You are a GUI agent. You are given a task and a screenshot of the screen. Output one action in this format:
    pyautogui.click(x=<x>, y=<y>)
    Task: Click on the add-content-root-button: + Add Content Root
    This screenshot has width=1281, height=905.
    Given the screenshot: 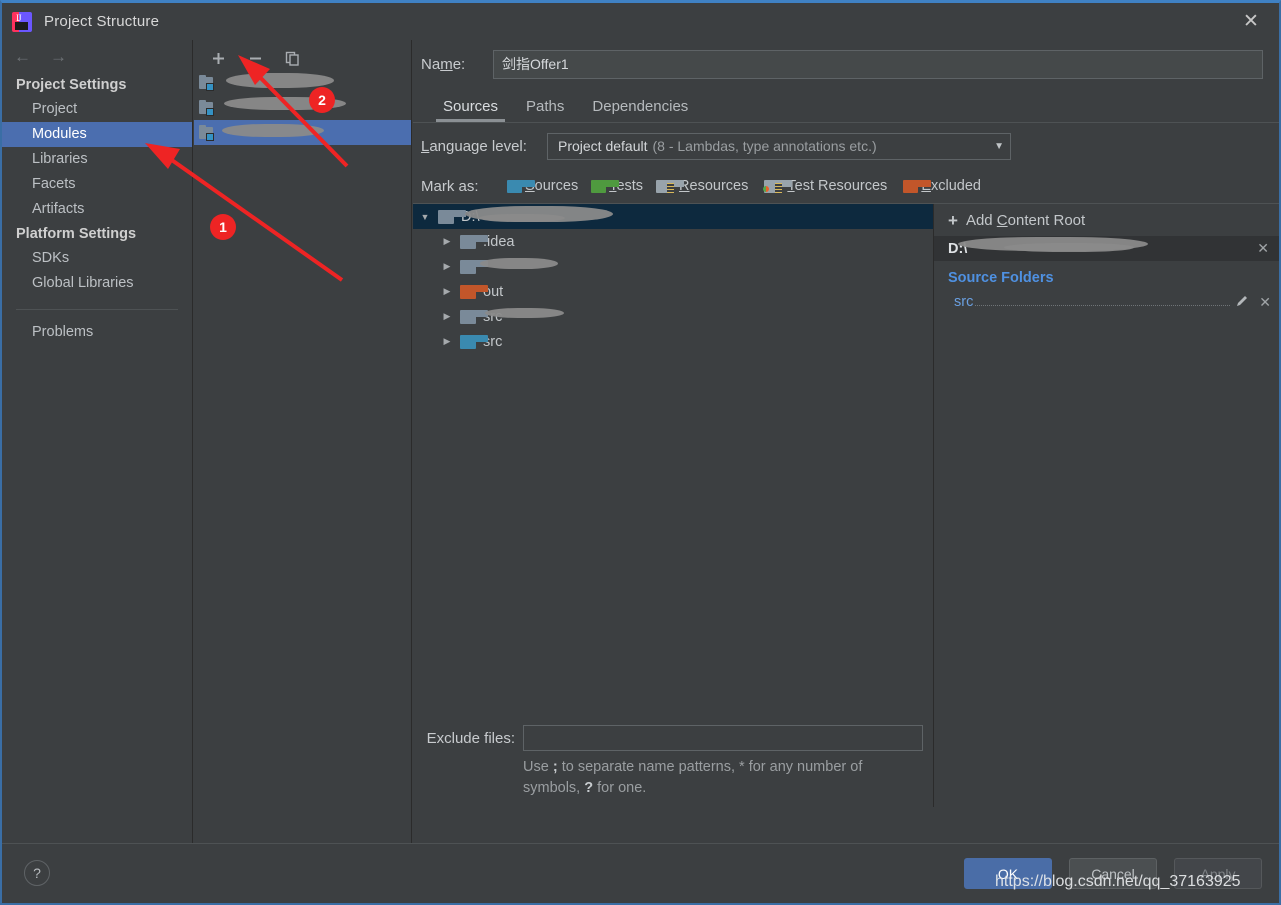 What is the action you would take?
    pyautogui.click(x=1106, y=220)
    